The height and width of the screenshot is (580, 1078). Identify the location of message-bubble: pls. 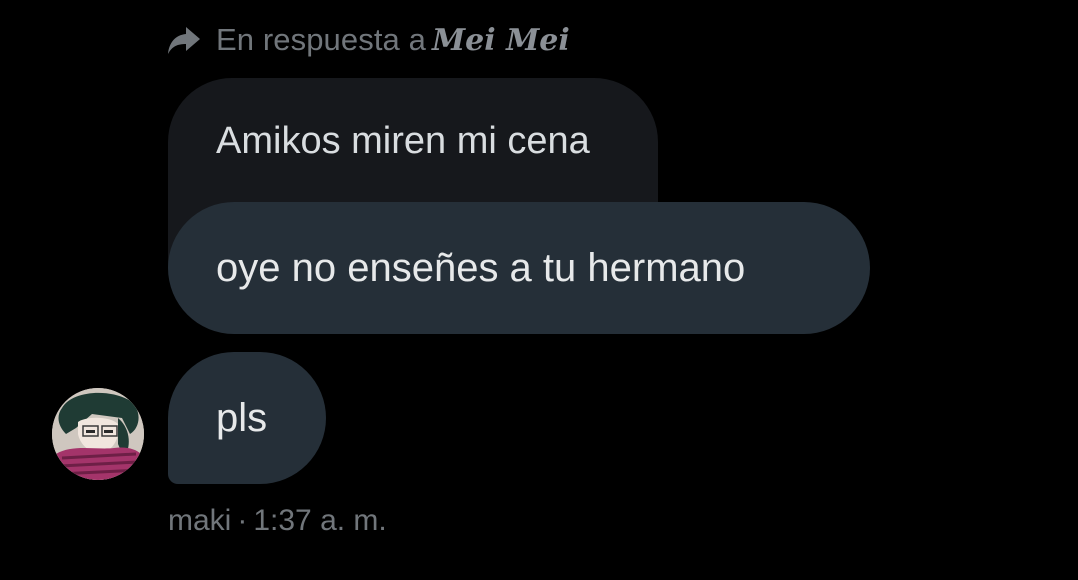
(247, 418).